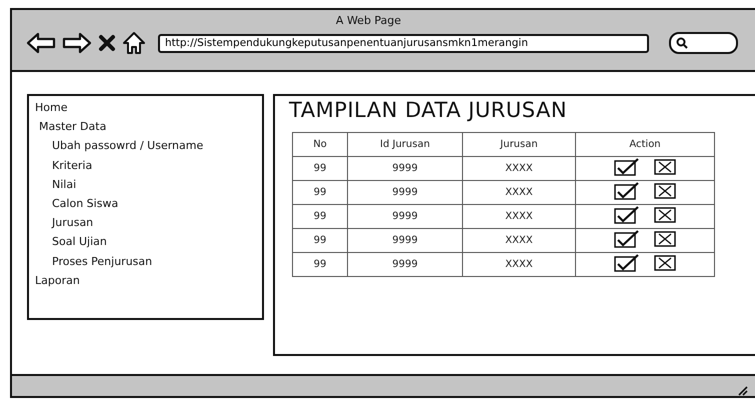 The width and height of the screenshot is (755, 401). I want to click on submenu-item: Soal Ujian, so click(148, 242).